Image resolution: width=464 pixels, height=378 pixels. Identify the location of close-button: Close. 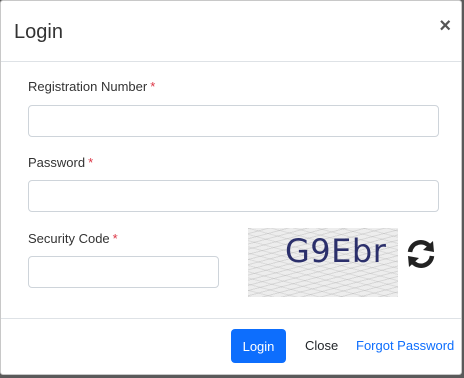
(321, 346).